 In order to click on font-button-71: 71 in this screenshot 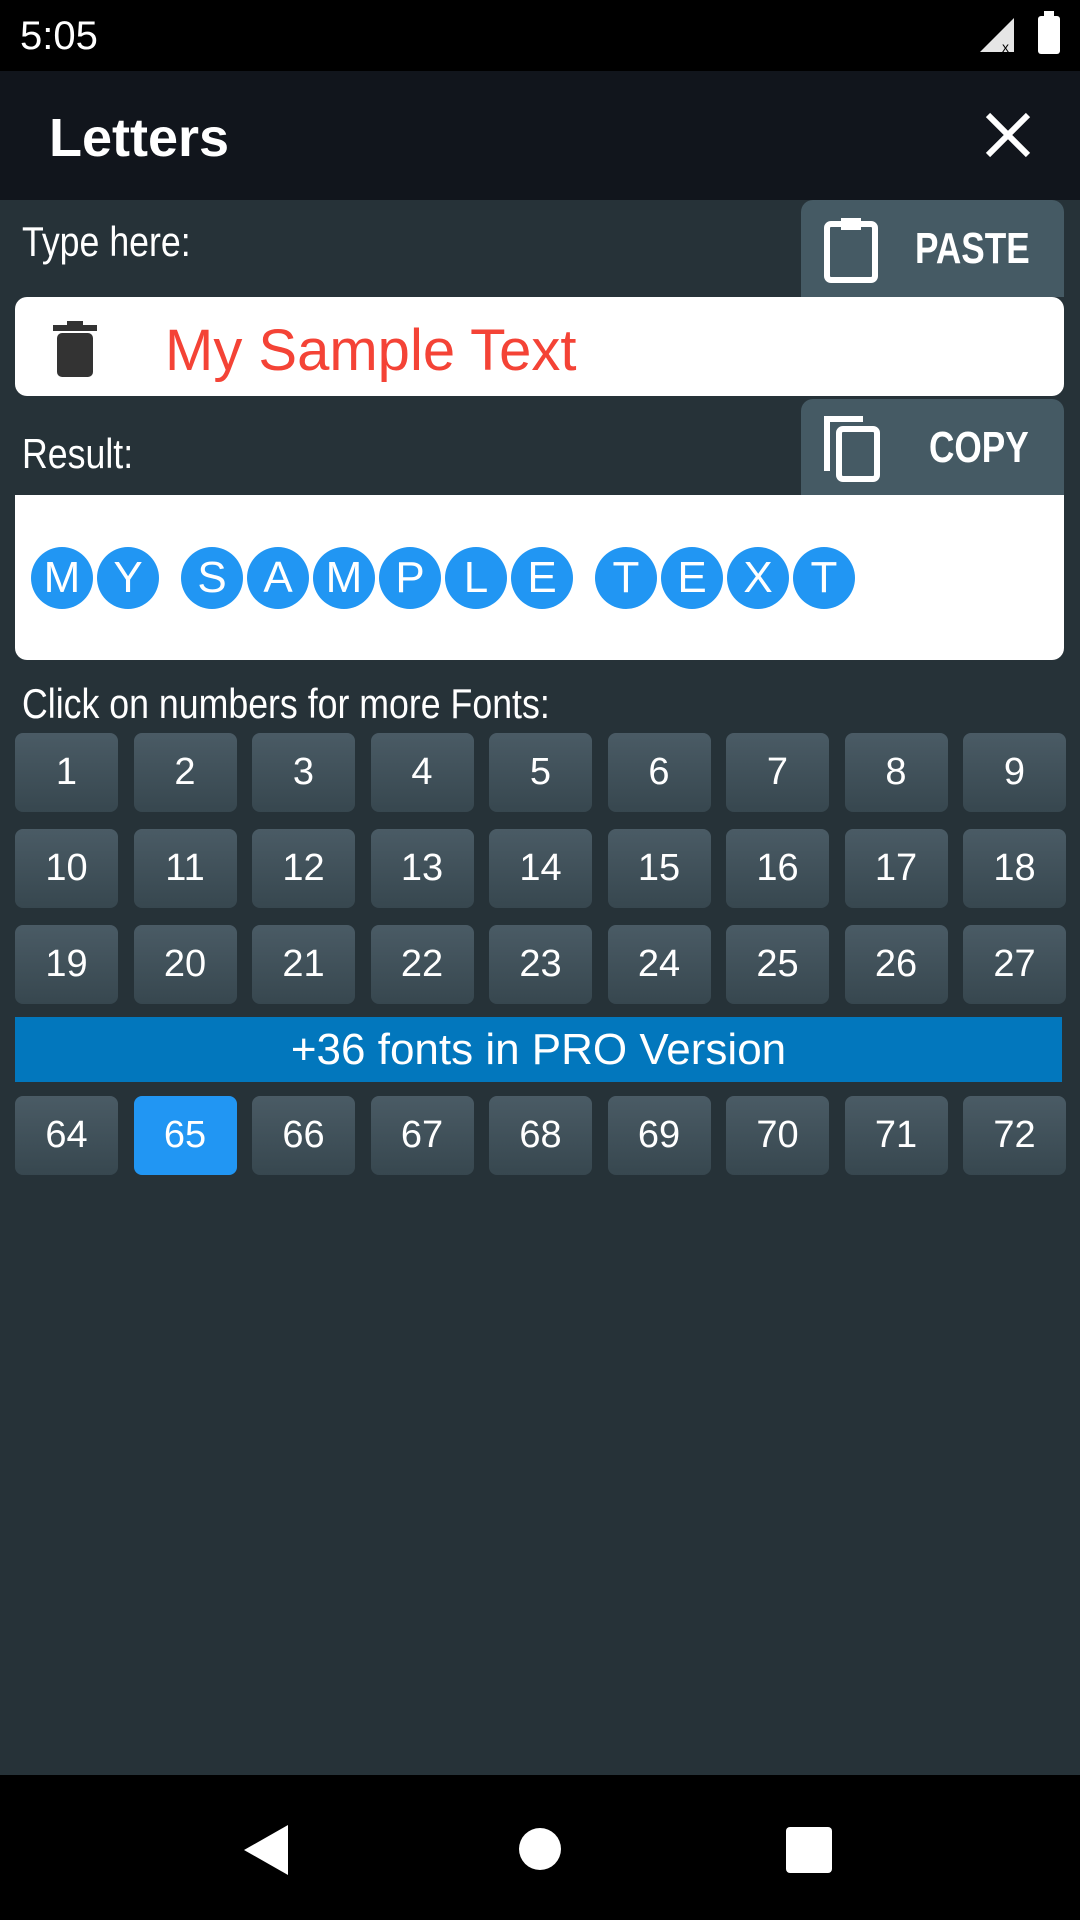, I will do `click(896, 1135)`.